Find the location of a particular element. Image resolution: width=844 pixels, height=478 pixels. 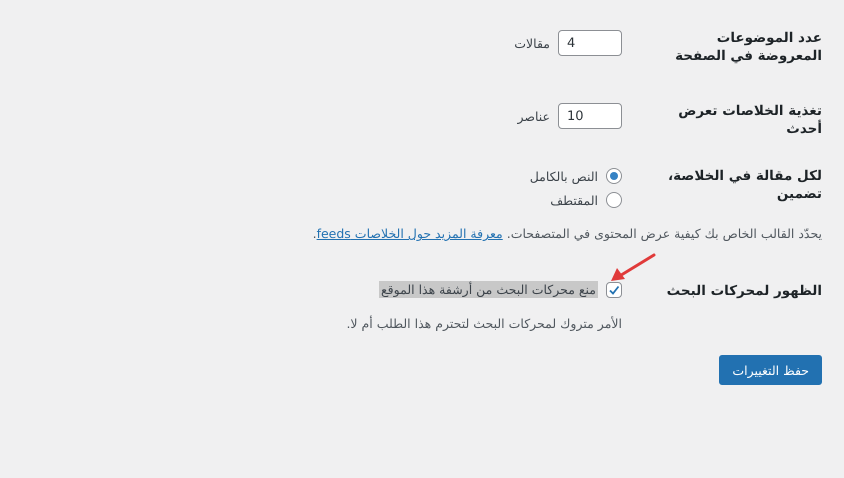

number-field: 10 is located at coordinates (590, 116).